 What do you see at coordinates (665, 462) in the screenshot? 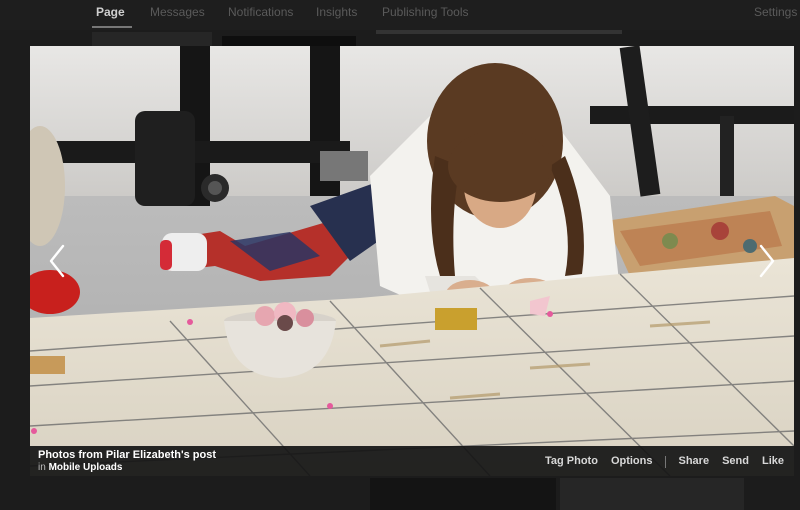
I see `actions-divider` at bounding box center [665, 462].